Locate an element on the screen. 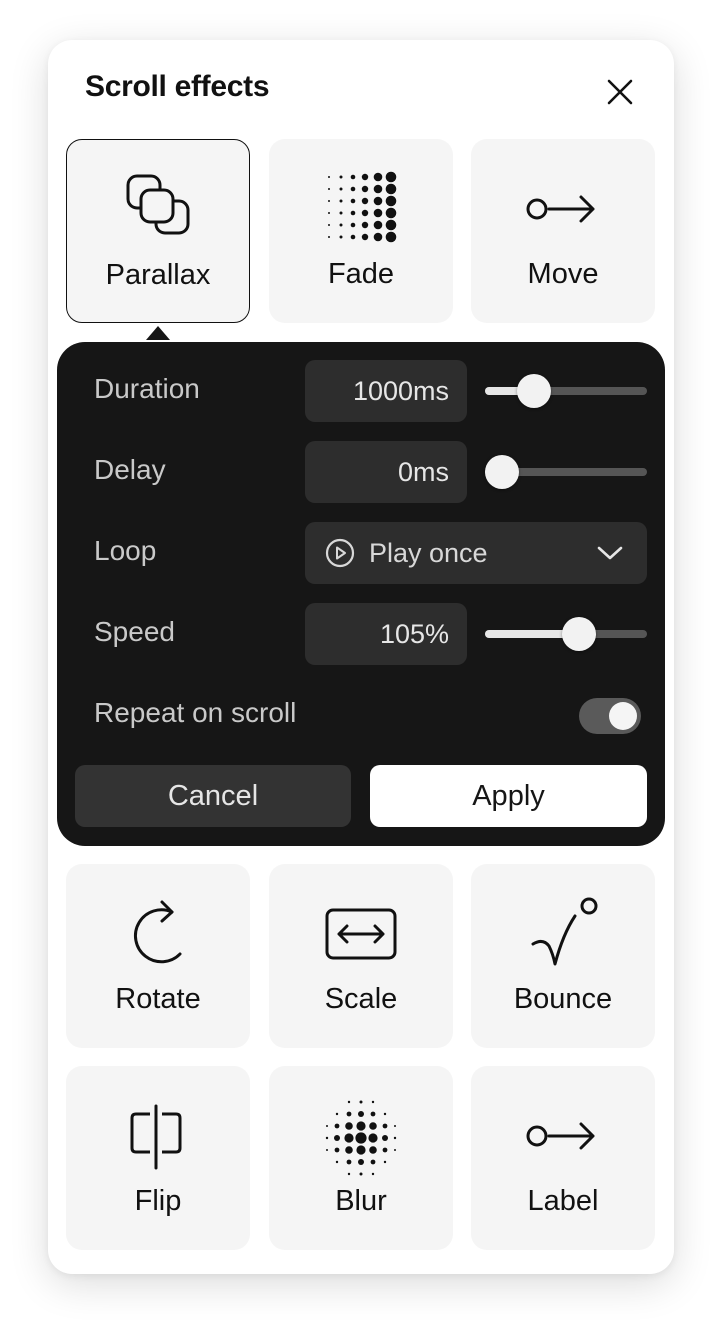  blur-dots-icon is located at coordinates (361, 1138).